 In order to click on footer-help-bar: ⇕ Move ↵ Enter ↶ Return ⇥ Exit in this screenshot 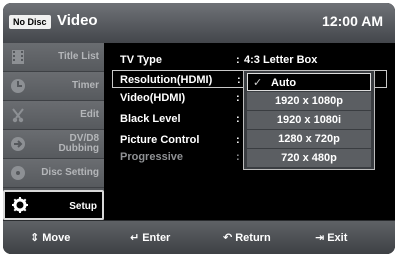, I will do `click(199, 237)`.